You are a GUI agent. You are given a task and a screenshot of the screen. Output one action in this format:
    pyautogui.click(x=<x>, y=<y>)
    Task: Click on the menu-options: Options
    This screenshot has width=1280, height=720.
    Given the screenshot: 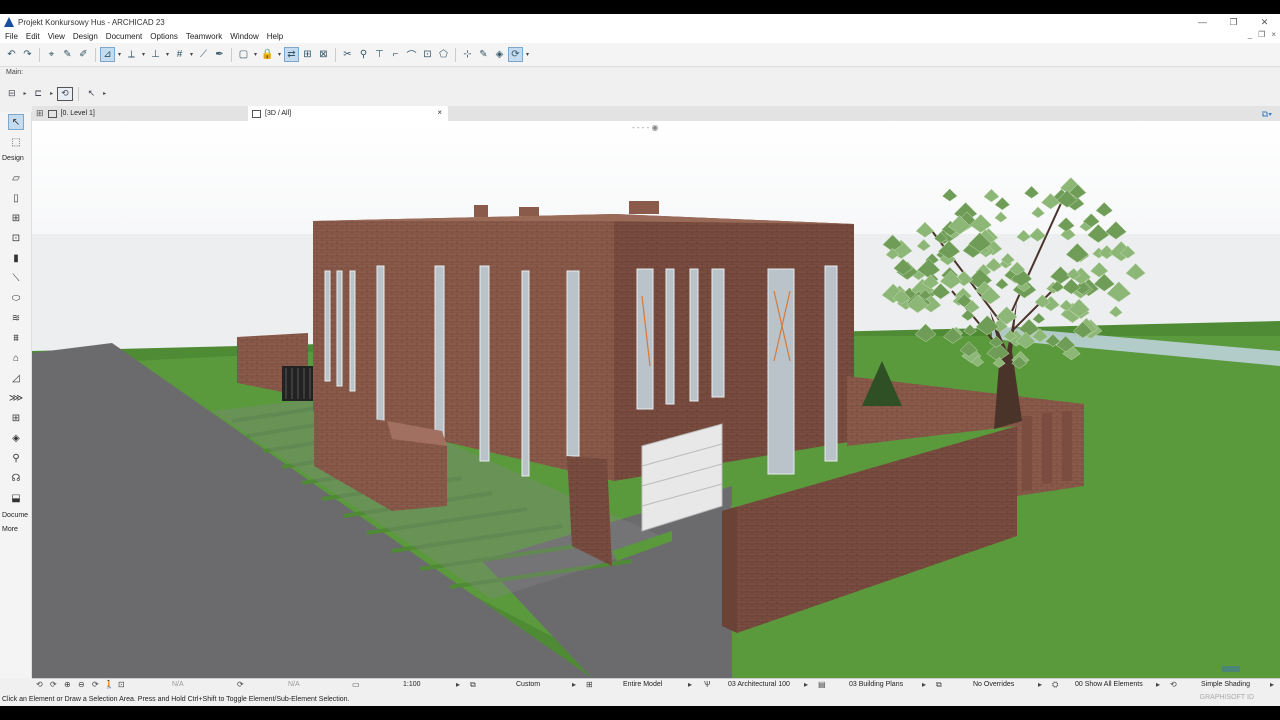 What is the action you would take?
    pyautogui.click(x=163, y=36)
    